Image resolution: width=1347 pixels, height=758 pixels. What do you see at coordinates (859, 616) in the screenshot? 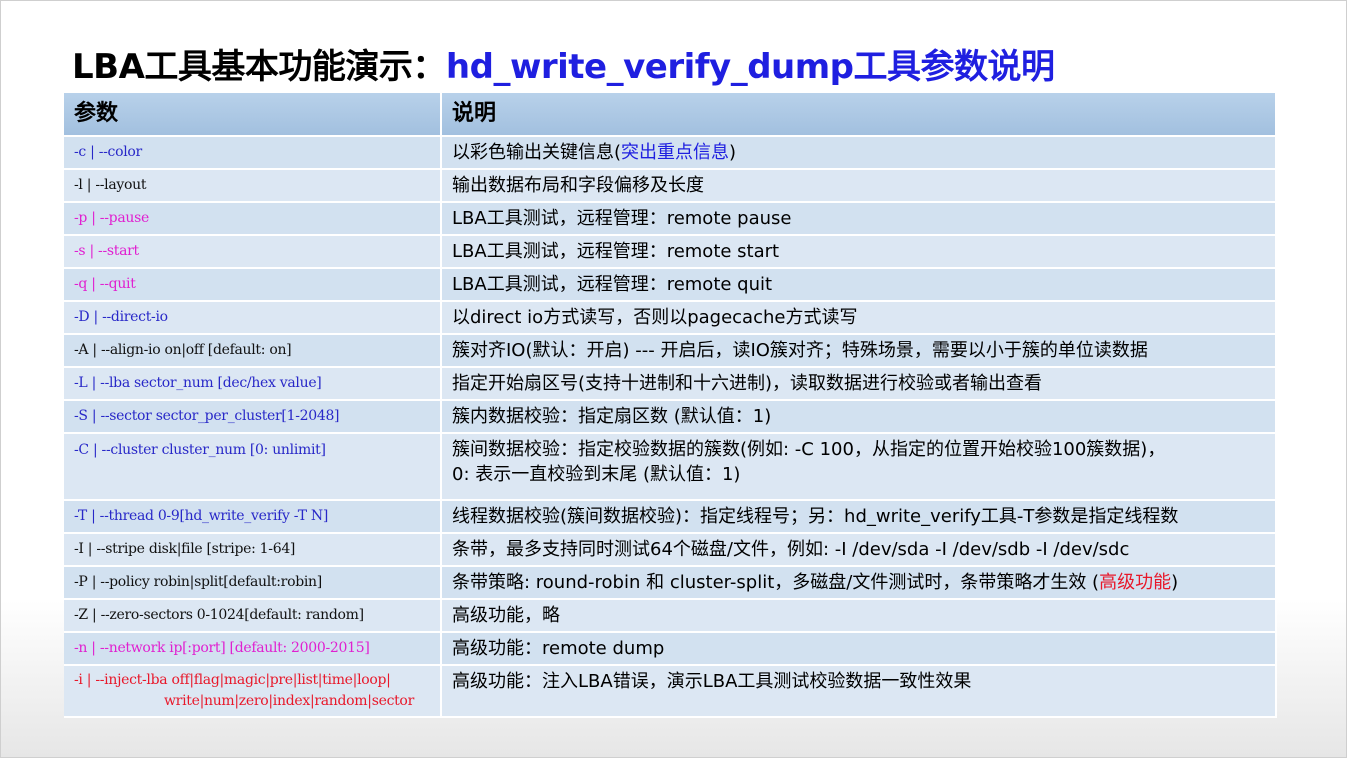
I see `desc-cell: 高级功能，略` at bounding box center [859, 616].